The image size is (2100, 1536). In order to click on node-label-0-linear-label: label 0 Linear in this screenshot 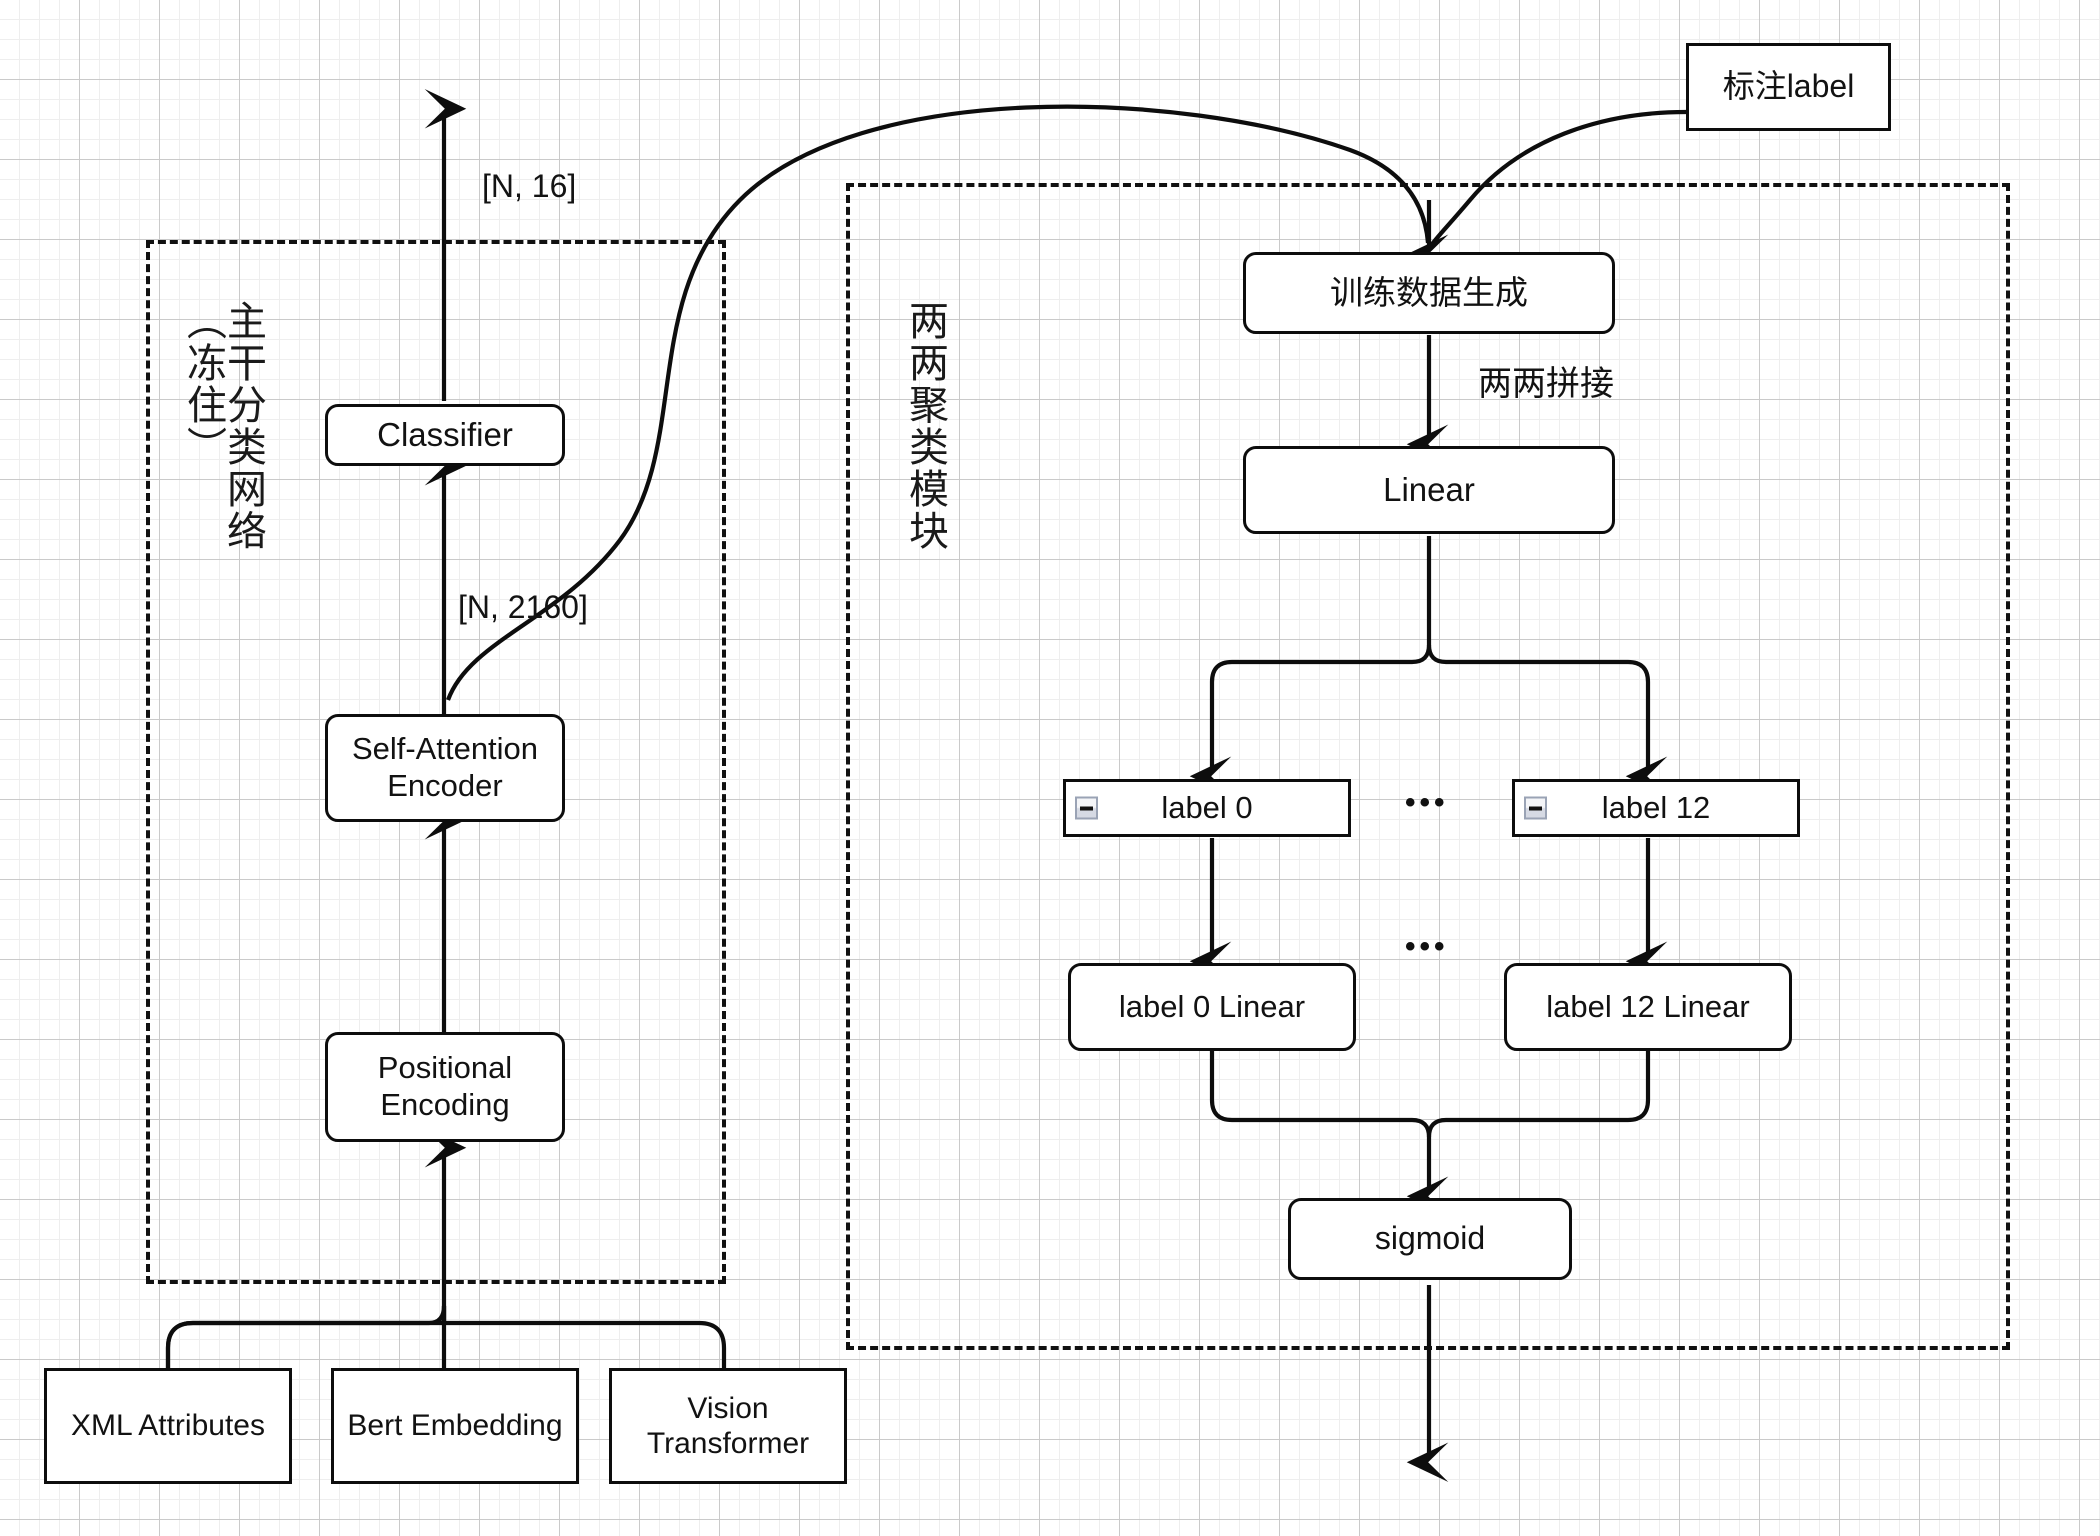, I will do `click(1212, 1006)`.